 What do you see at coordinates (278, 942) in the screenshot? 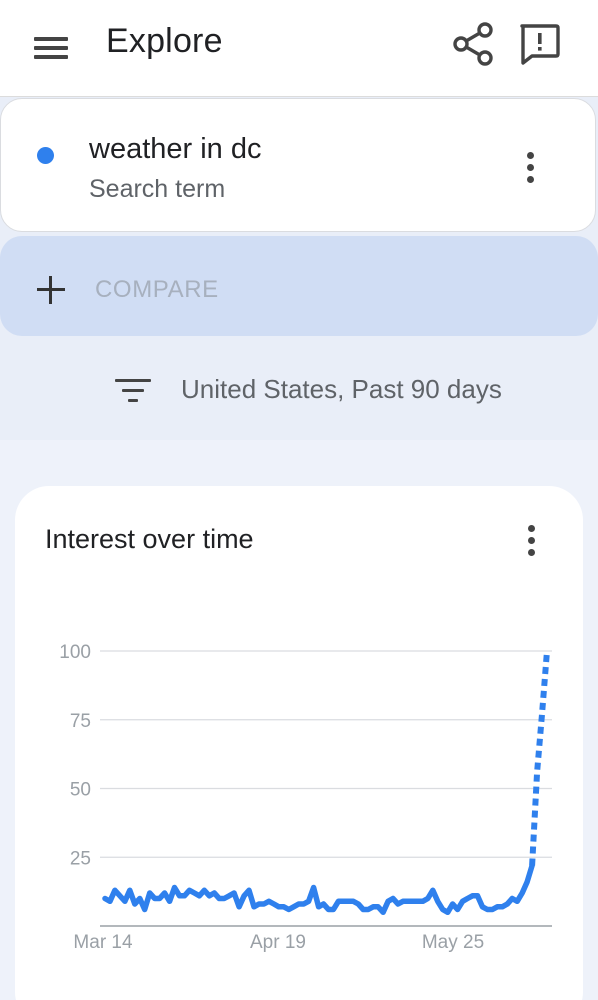
I see `x-tick-label: Apr 19` at bounding box center [278, 942].